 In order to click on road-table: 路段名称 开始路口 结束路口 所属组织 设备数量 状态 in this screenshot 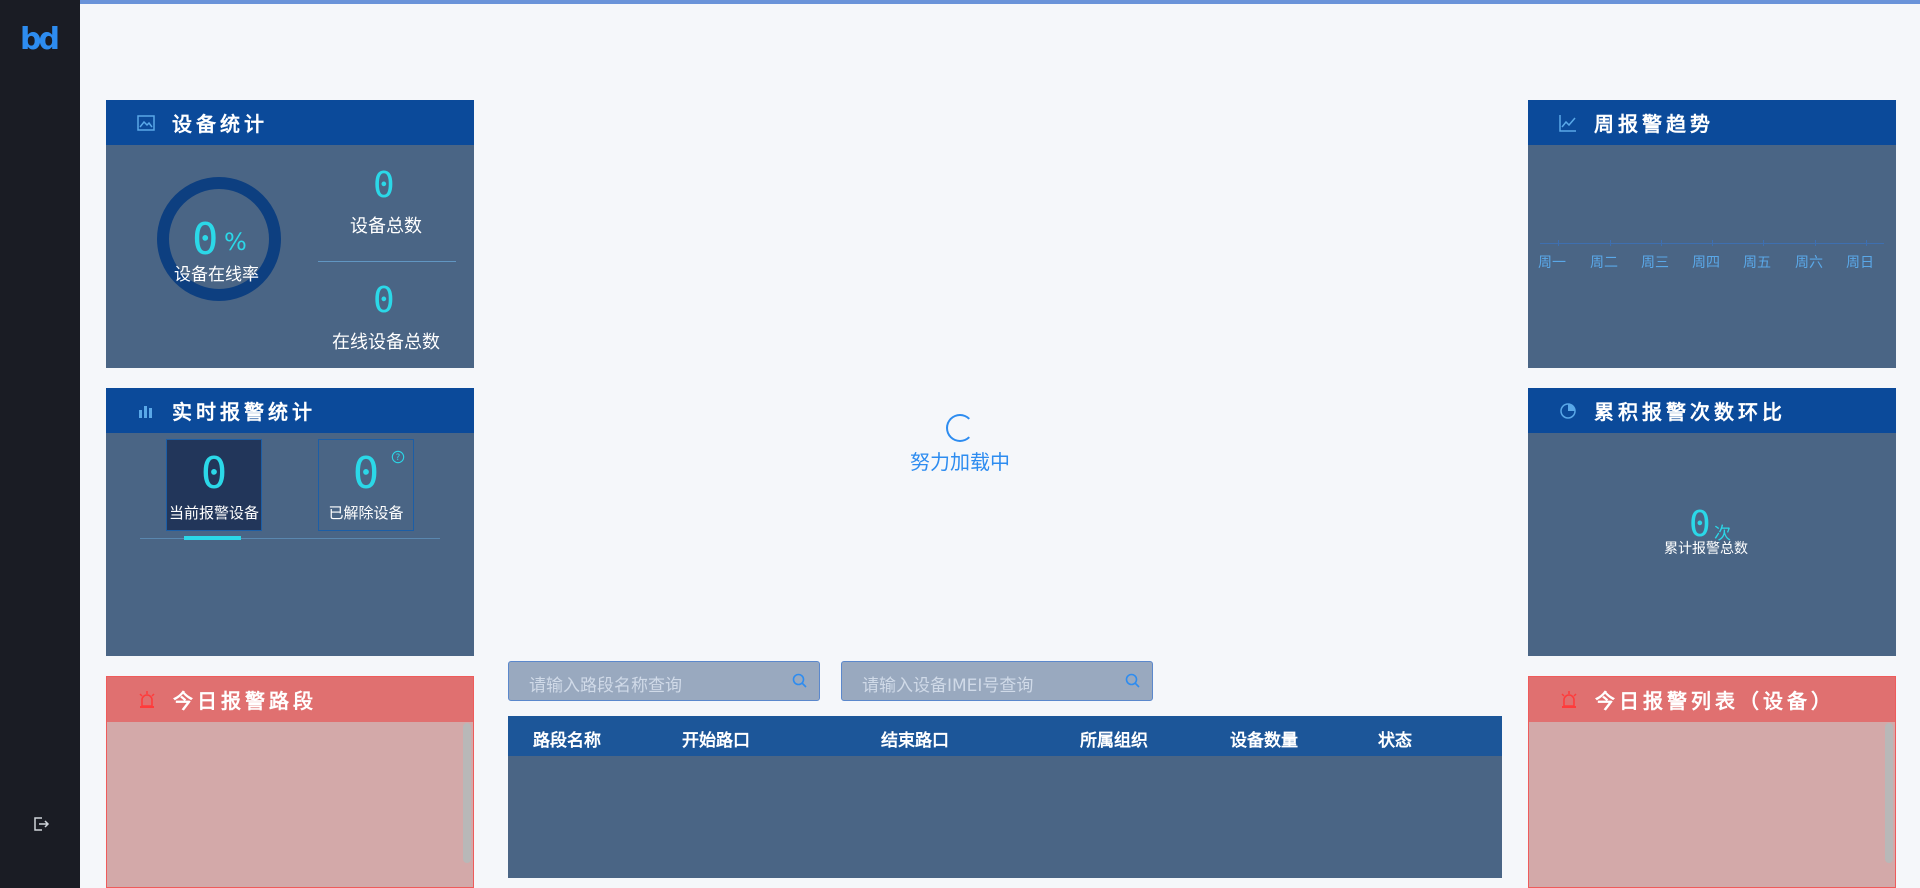, I will do `click(1005, 797)`.